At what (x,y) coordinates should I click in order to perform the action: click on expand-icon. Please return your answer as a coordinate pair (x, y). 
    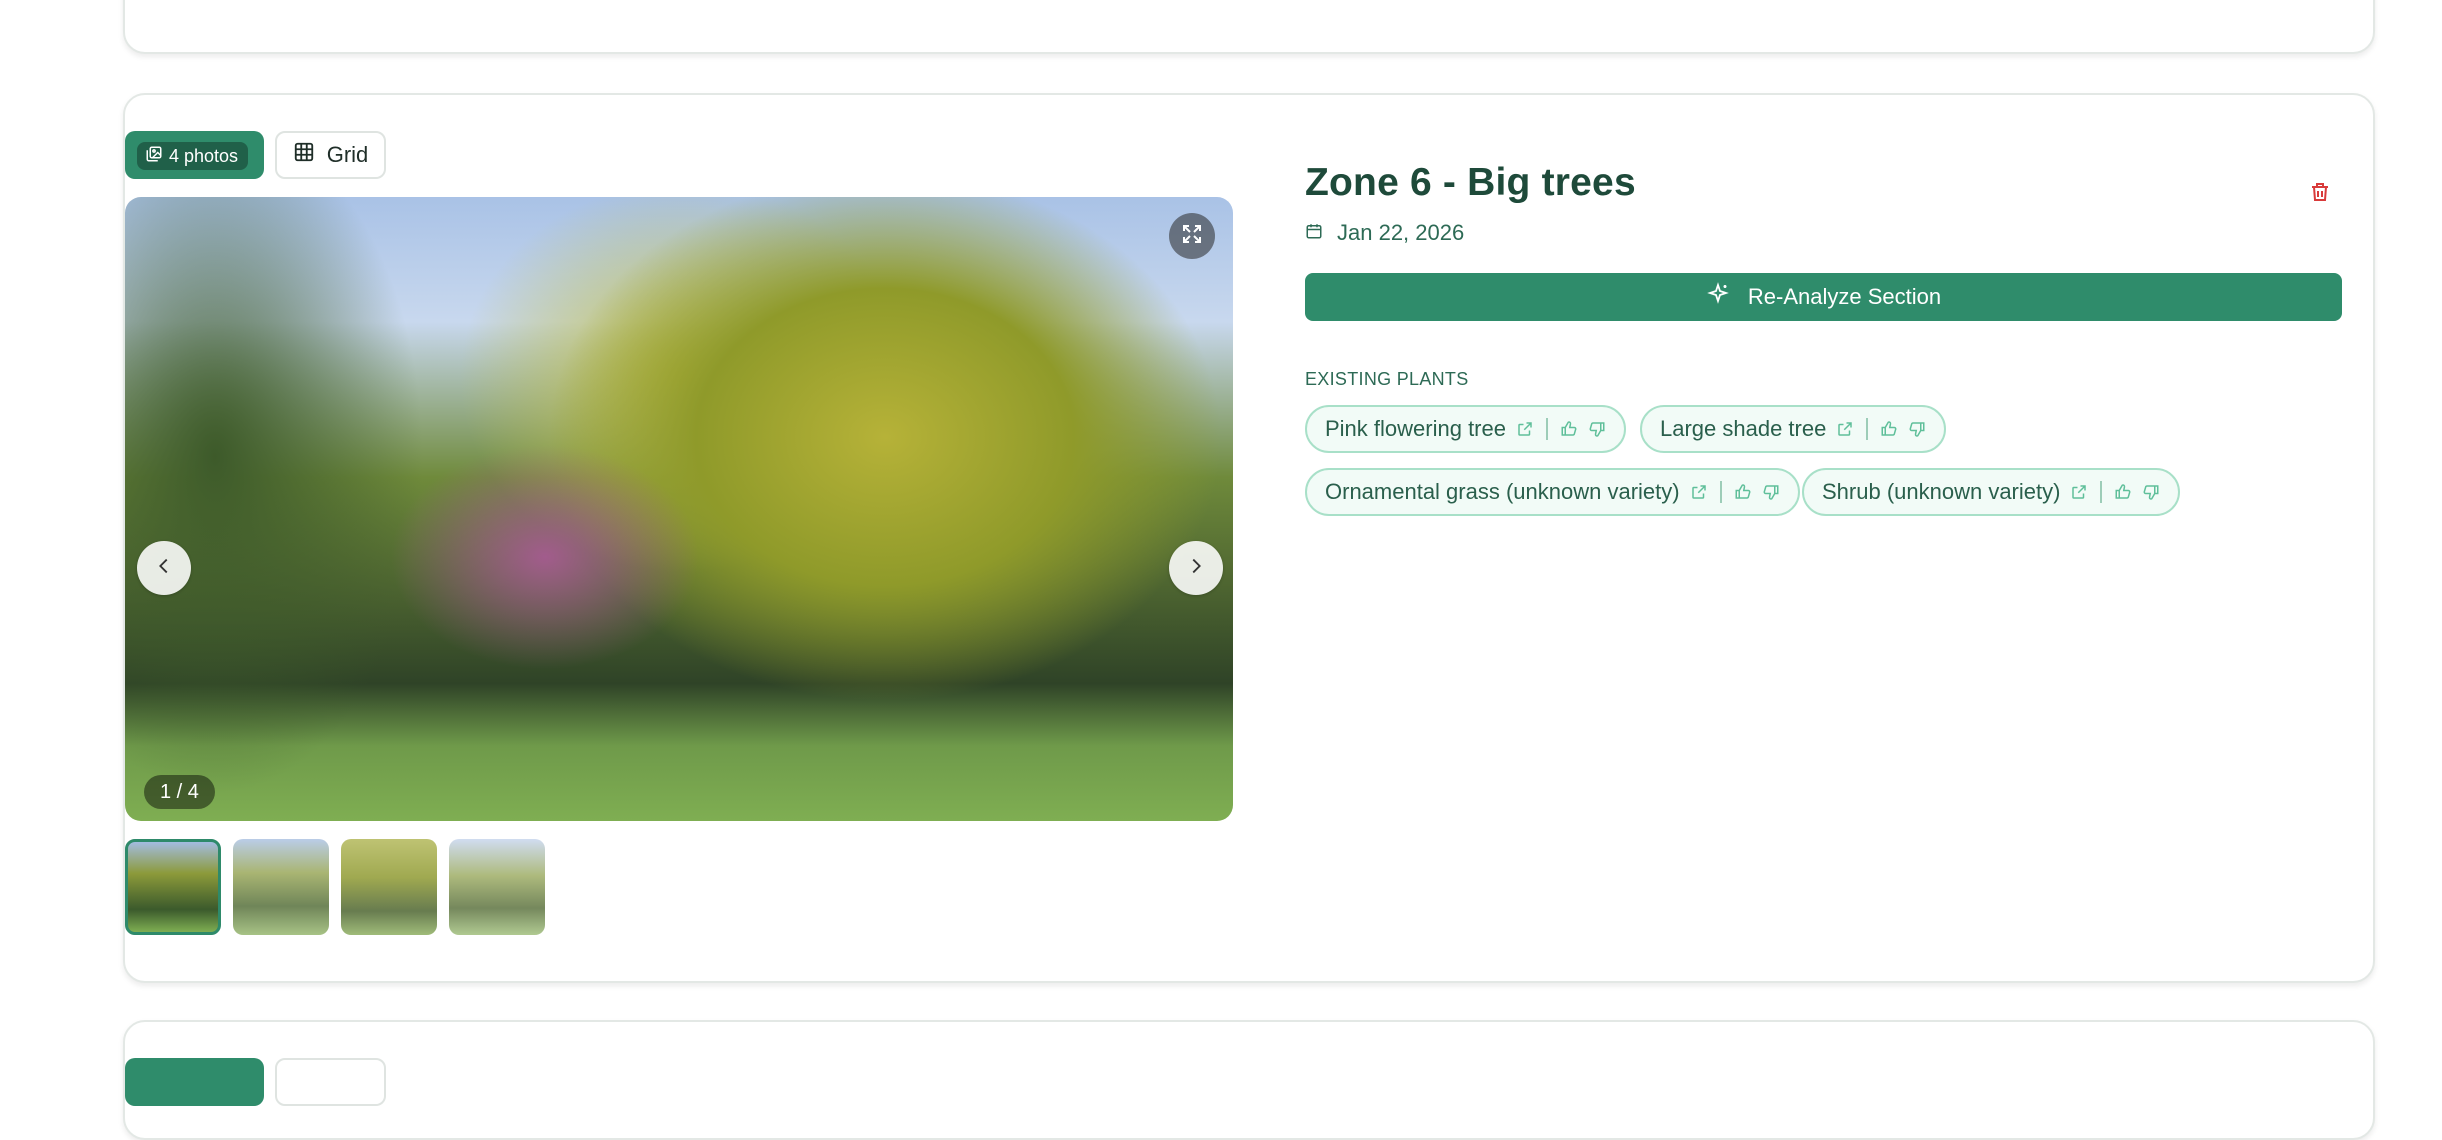
    Looking at the image, I should click on (1192, 236).